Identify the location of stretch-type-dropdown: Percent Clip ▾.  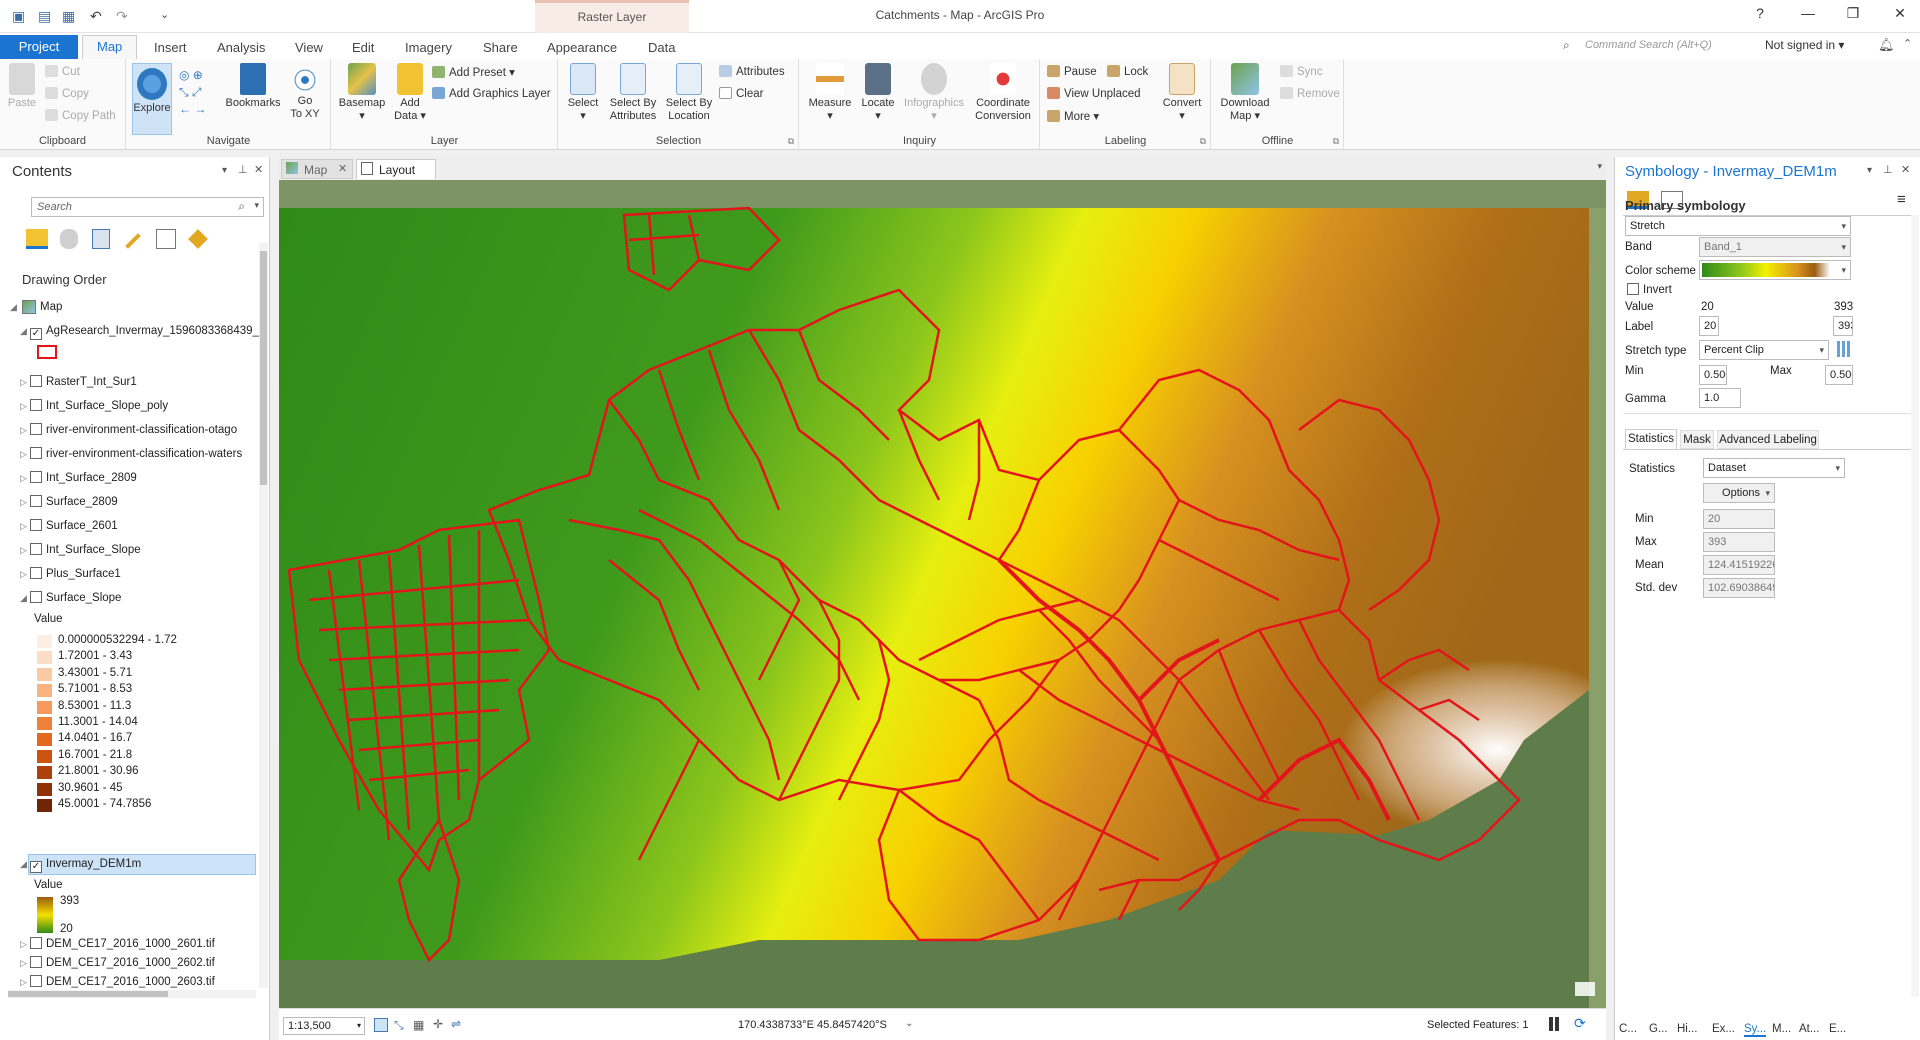
(1764, 350).